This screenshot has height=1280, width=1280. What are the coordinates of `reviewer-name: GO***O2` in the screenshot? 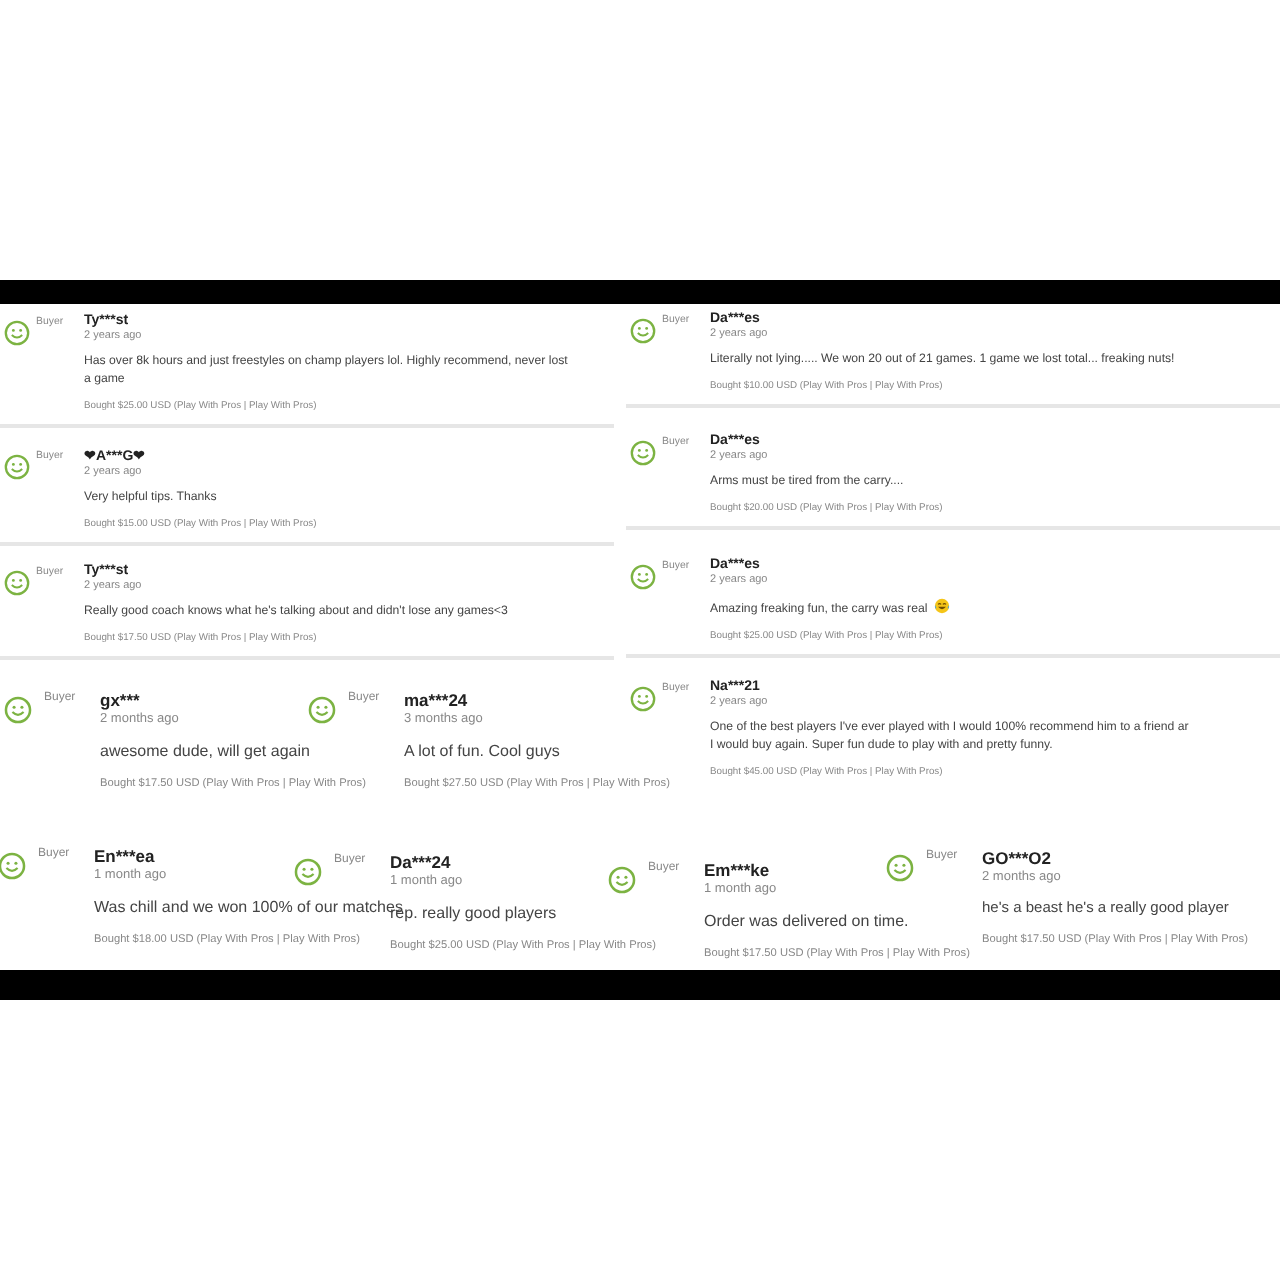 It's located at (1016, 858).